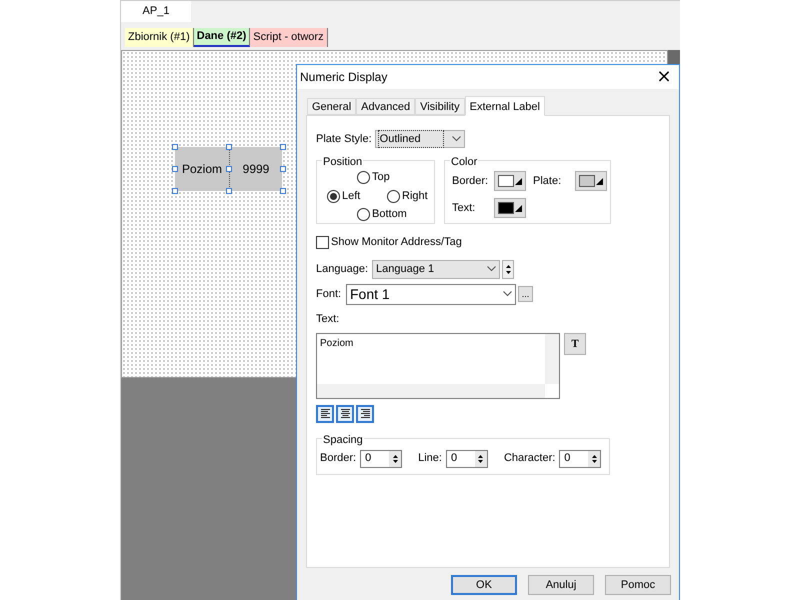  I want to click on close-button: ×, so click(664, 77).